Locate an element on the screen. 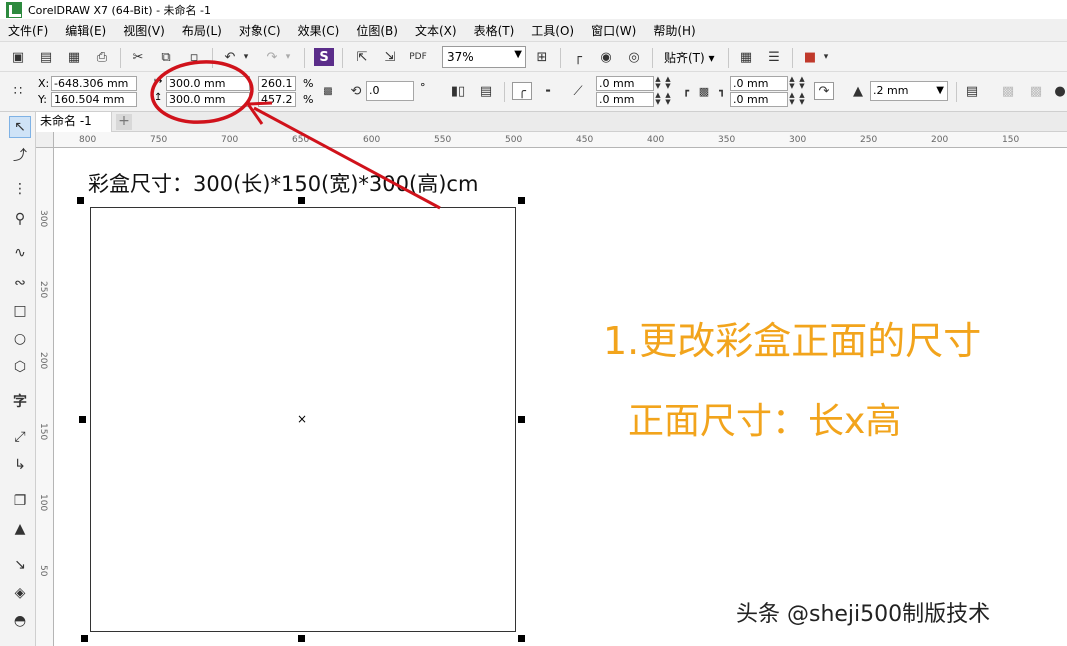 Image resolution: width=1067 pixels, height=646 pixels. y-position-field: 160.504 mm is located at coordinates (94, 99).